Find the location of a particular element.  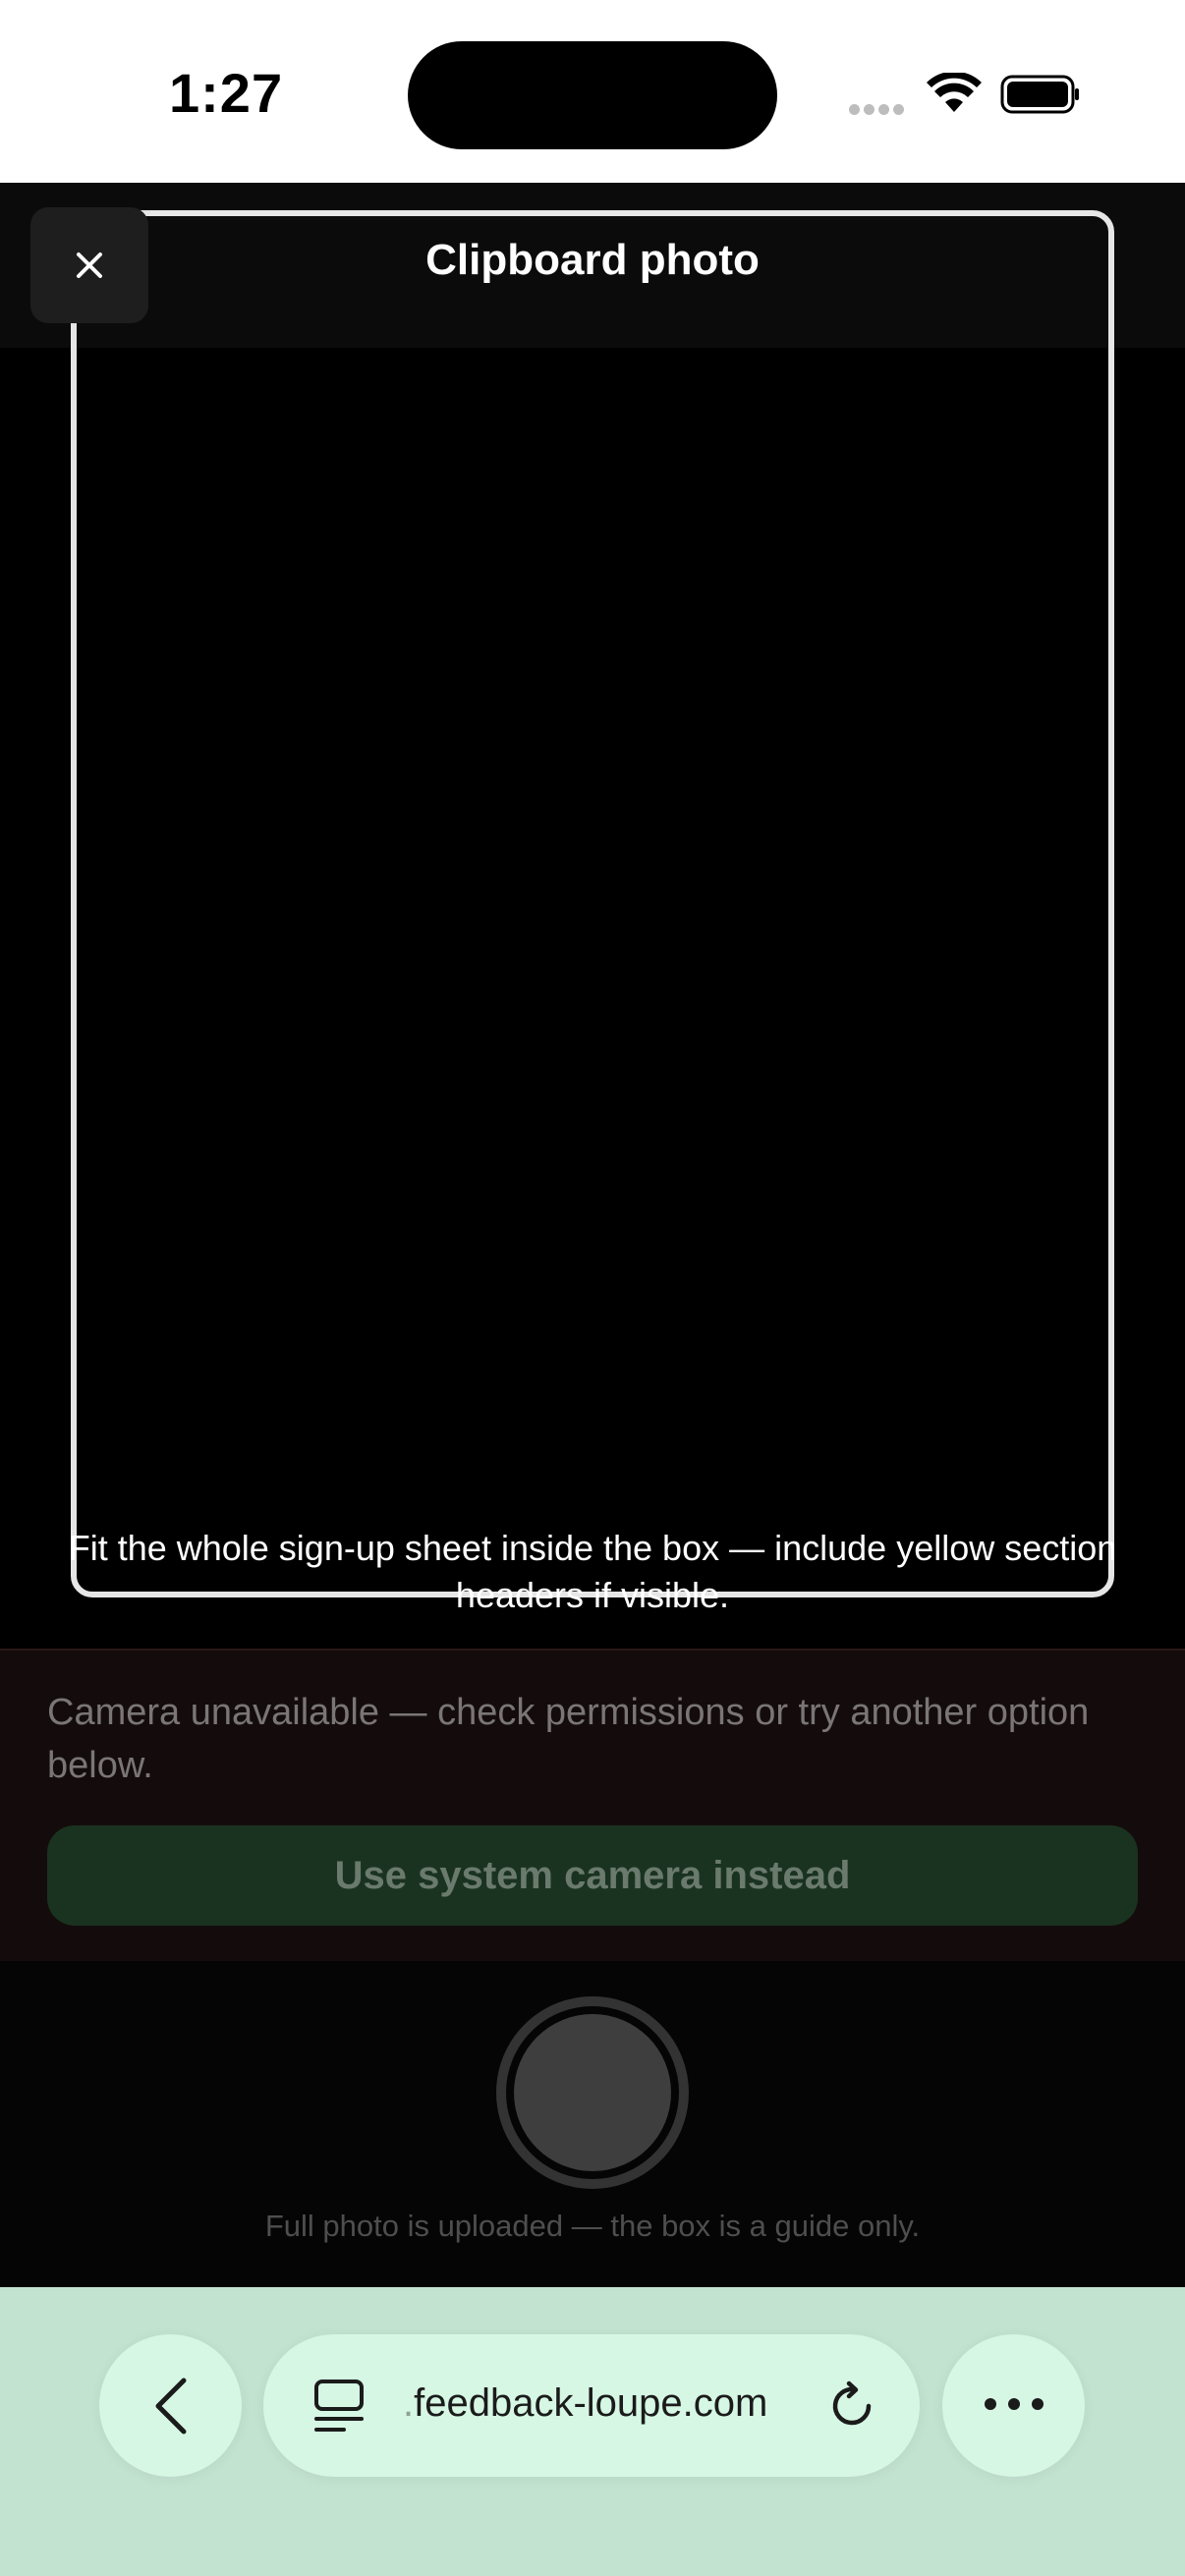

back-button is located at coordinates (170, 2405).